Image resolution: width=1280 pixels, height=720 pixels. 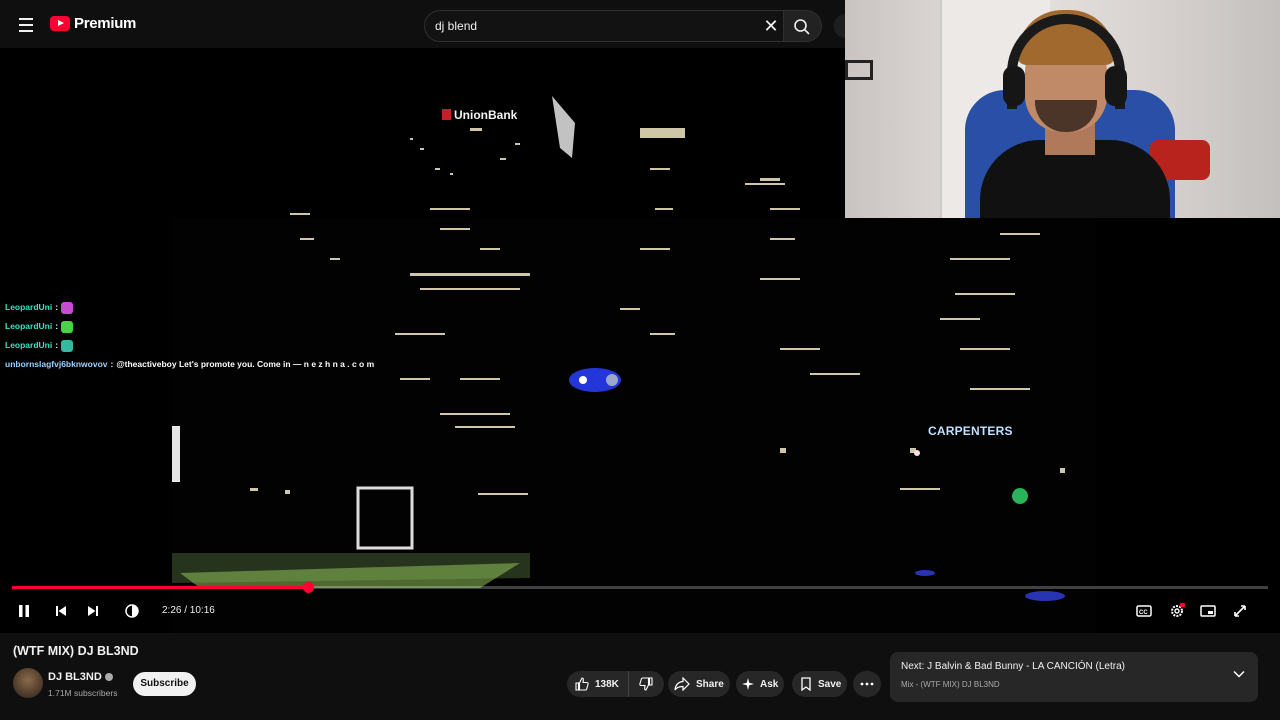 I want to click on hamburger-menu-button, so click(x=26, y=25).